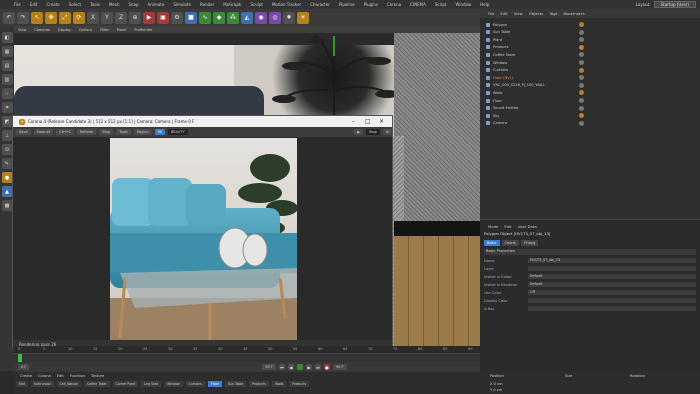 The image size is (700, 394). What do you see at coordinates (326, 367) in the screenshot?
I see `record-icon: ●` at bounding box center [326, 367].